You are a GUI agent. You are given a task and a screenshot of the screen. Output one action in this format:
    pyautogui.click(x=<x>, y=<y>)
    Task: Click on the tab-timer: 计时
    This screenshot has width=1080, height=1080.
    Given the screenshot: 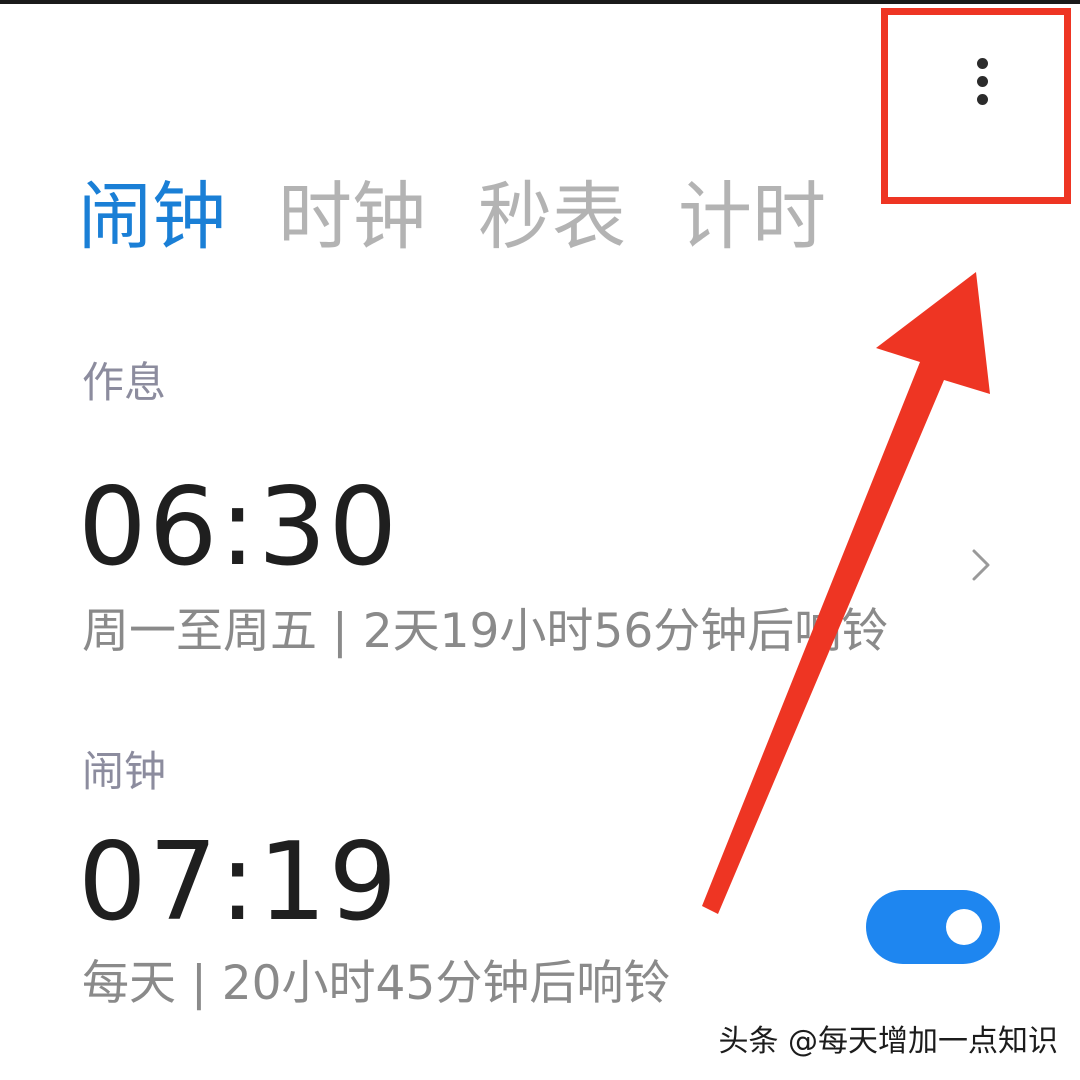 What is the action you would take?
    pyautogui.click(x=752, y=217)
    